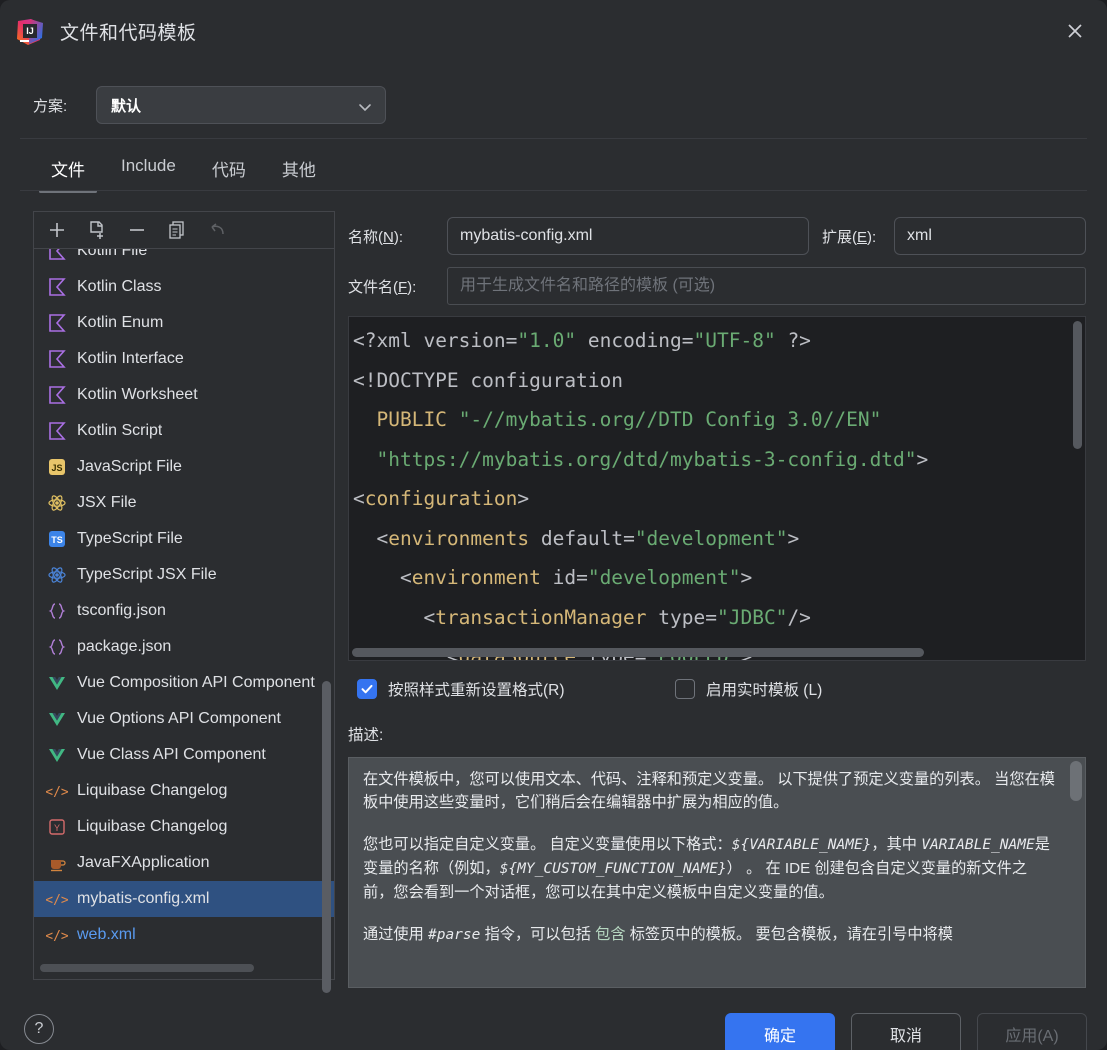 The image size is (1107, 1050). Describe the element at coordinates (327, 621) in the screenshot. I see `list-vertical-scrollbar` at that location.